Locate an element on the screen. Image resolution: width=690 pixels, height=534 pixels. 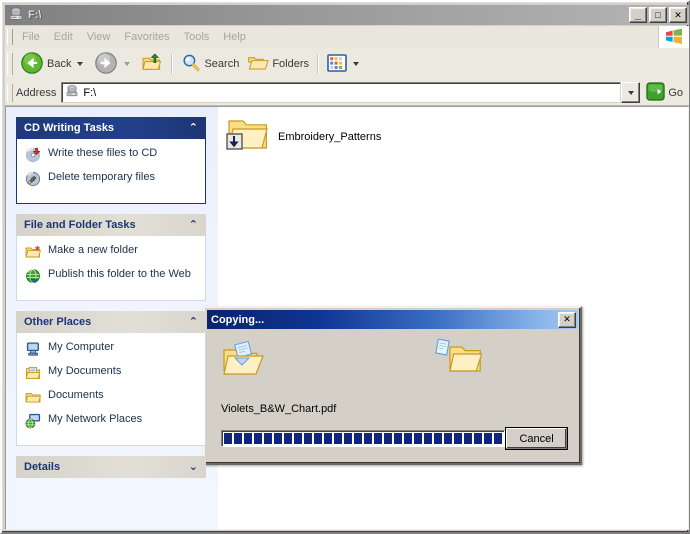
minimize-button: _ is located at coordinates (638, 15).